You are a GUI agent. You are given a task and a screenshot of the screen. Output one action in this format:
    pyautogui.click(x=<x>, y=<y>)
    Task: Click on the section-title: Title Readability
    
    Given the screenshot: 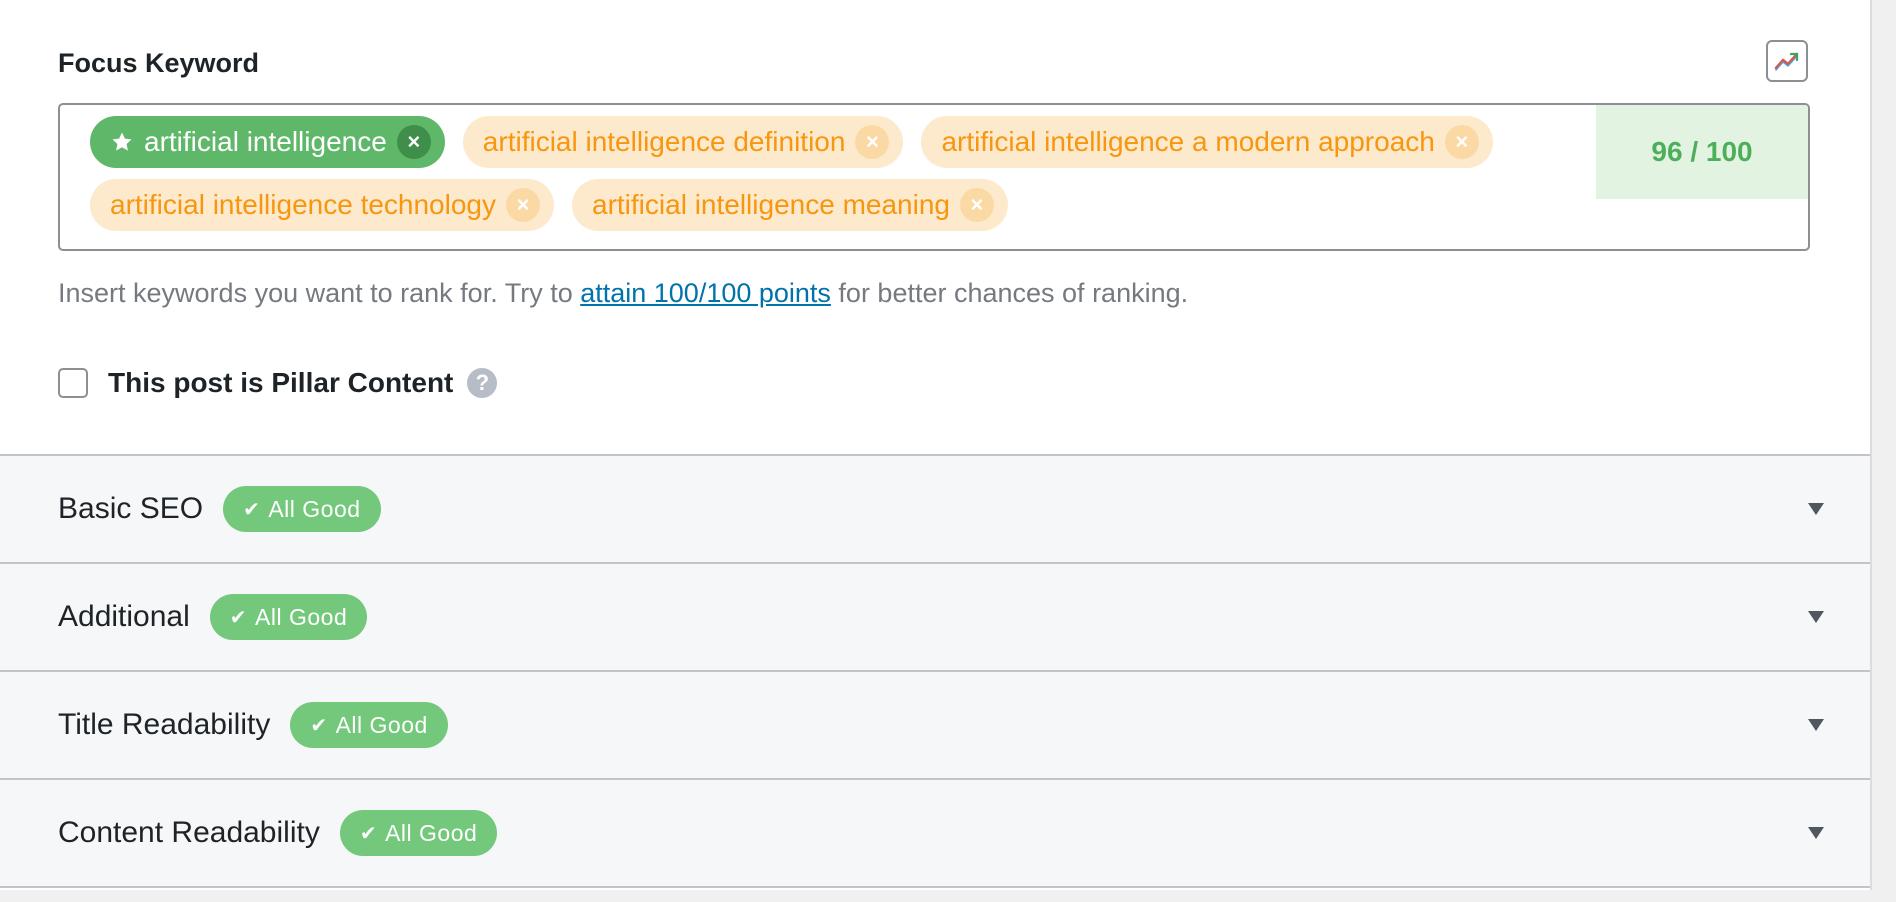 What is the action you would take?
    pyautogui.click(x=164, y=724)
    